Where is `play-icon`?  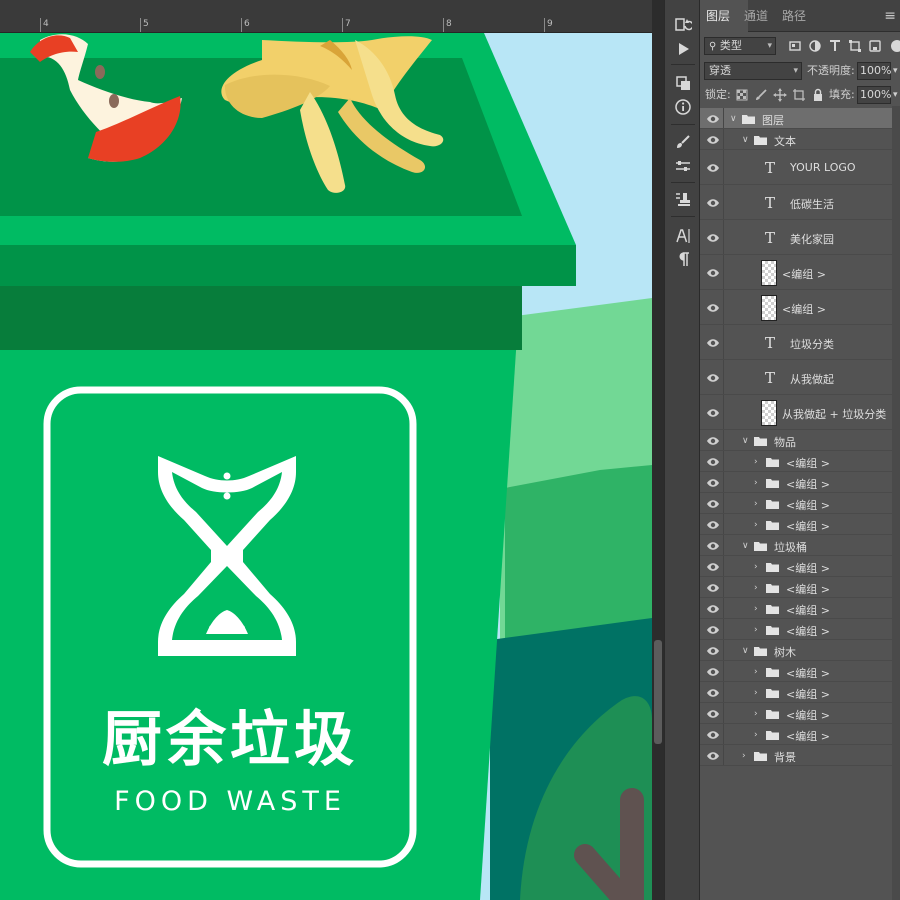 play-icon is located at coordinates (683, 49).